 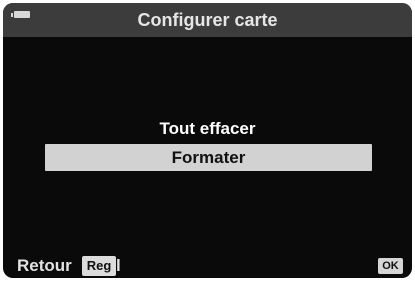 I want to click on menu-key-suffix: l, so click(x=118, y=265).